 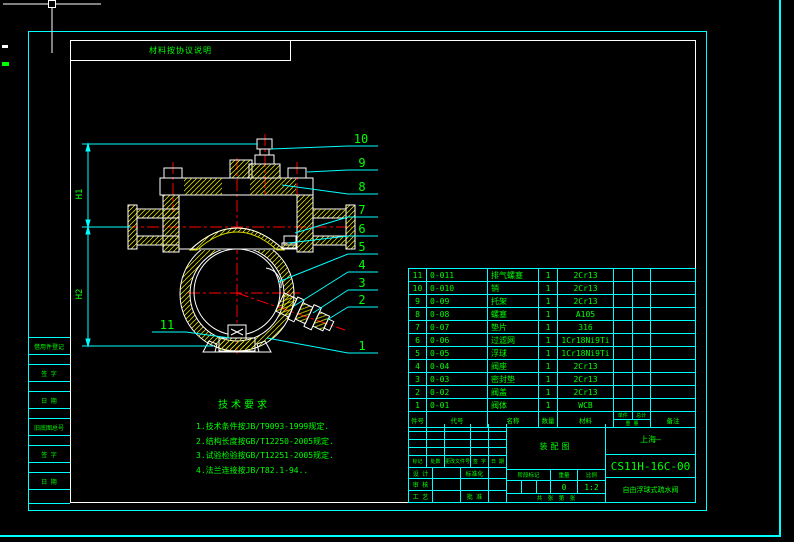 What do you see at coordinates (418, 462) in the screenshot?
I see `revision-header-cell: 标记` at bounding box center [418, 462].